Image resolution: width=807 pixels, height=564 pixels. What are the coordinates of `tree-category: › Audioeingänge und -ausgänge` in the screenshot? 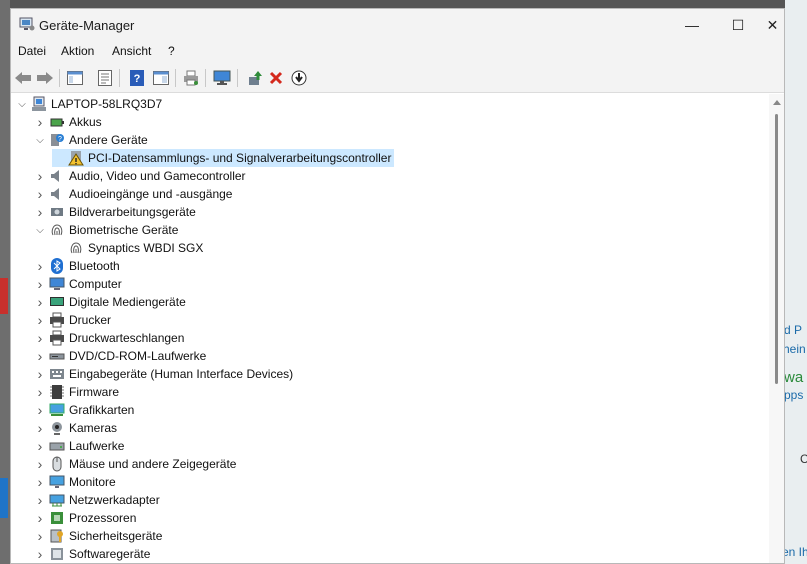 It's located at (133, 194).